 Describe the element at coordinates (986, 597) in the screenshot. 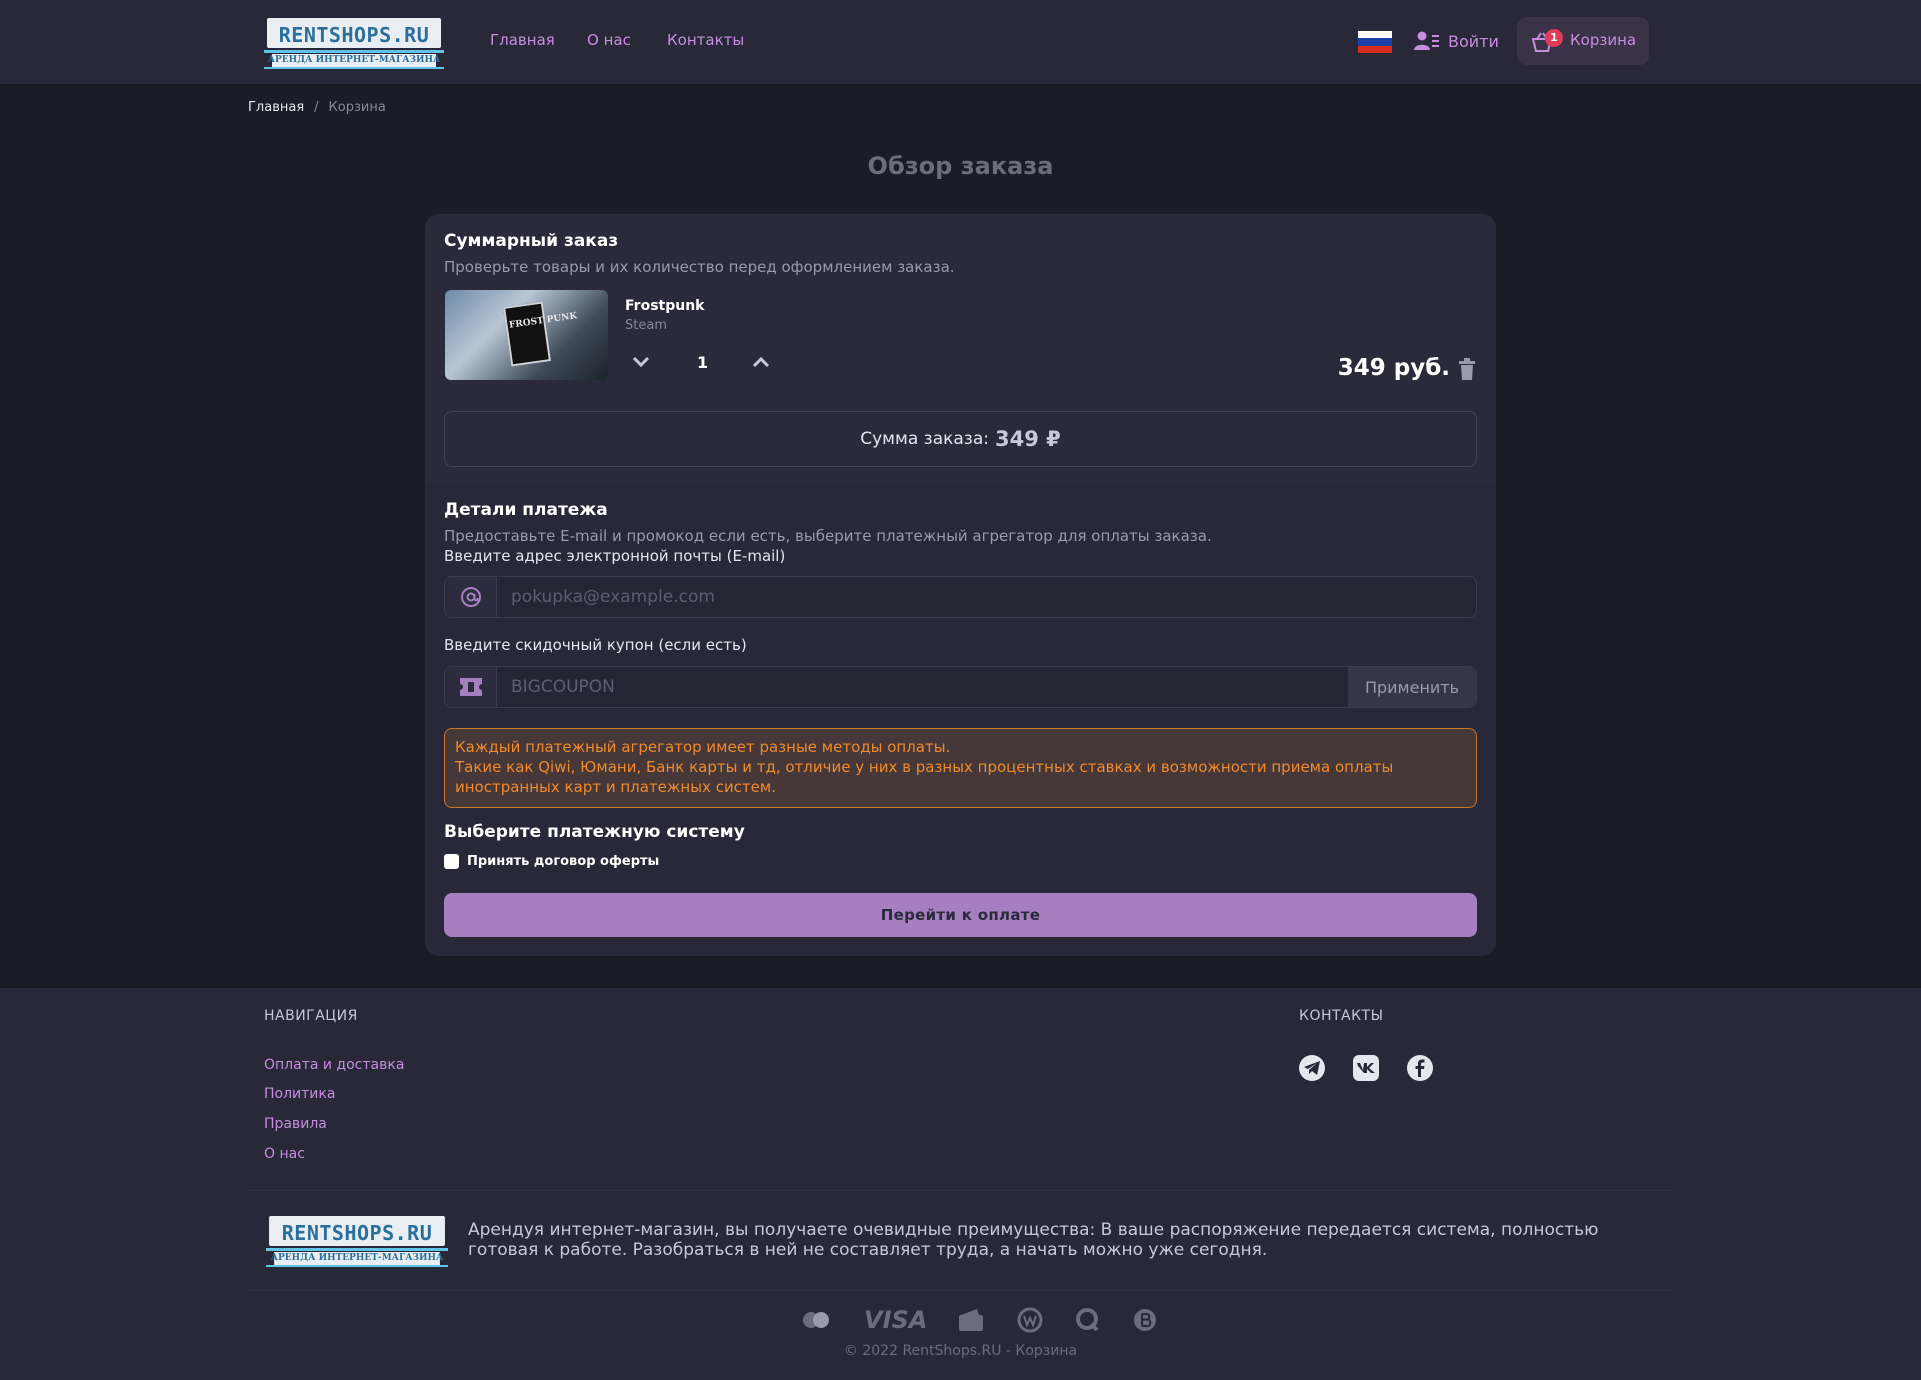

I see `email-input` at that location.